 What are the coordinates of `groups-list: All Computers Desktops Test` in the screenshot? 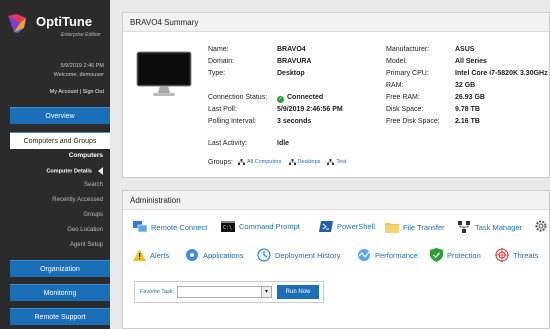 It's located at (294, 163).